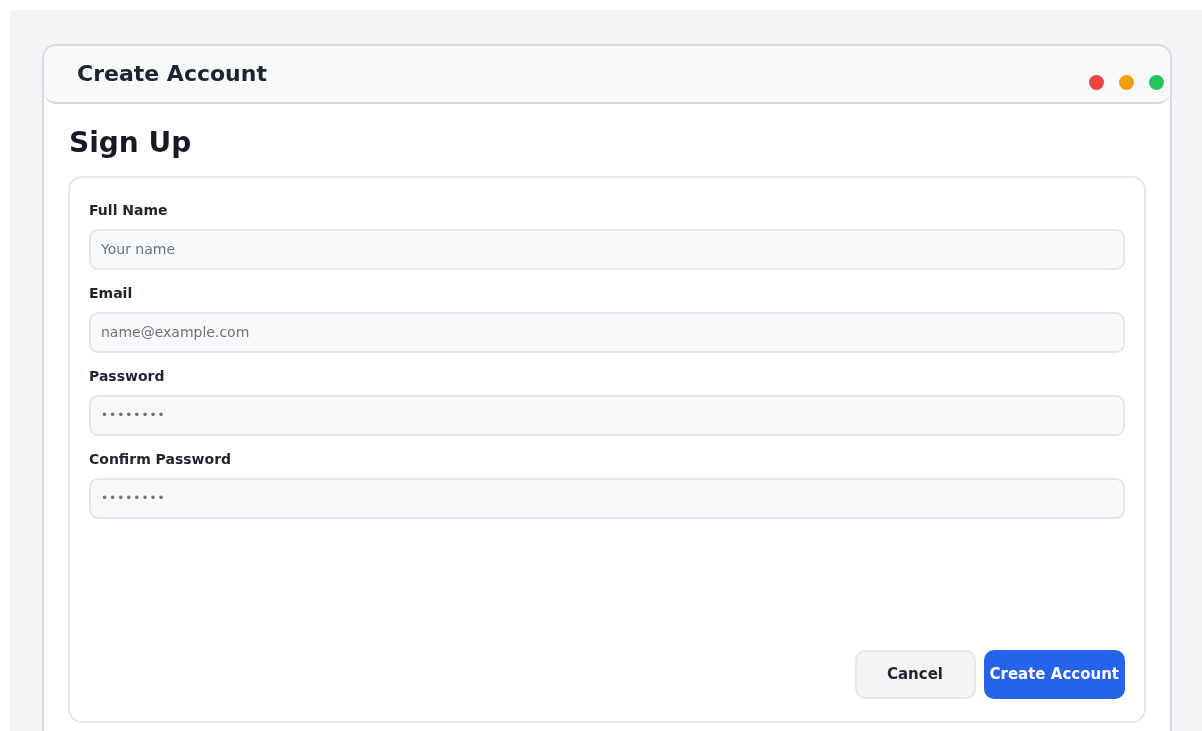 The width and height of the screenshot is (1202, 731). What do you see at coordinates (915, 674) in the screenshot?
I see `cancel-button: Cancel` at bounding box center [915, 674].